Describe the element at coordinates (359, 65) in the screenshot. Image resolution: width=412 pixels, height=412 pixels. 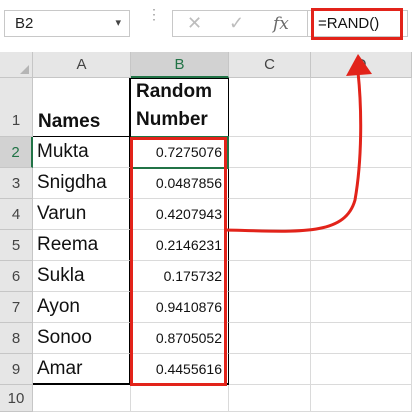
I see `arrow-head-icon` at that location.